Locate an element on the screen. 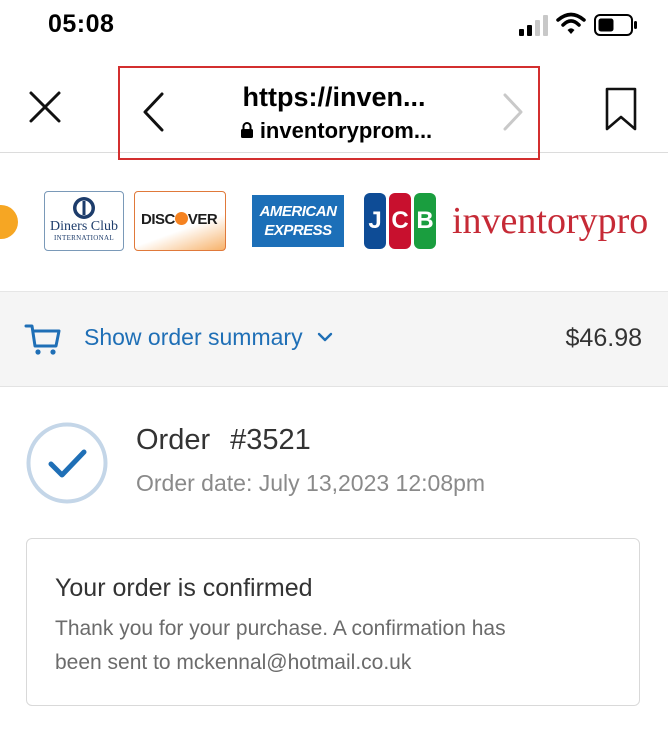  cart-icon is located at coordinates (42, 339).